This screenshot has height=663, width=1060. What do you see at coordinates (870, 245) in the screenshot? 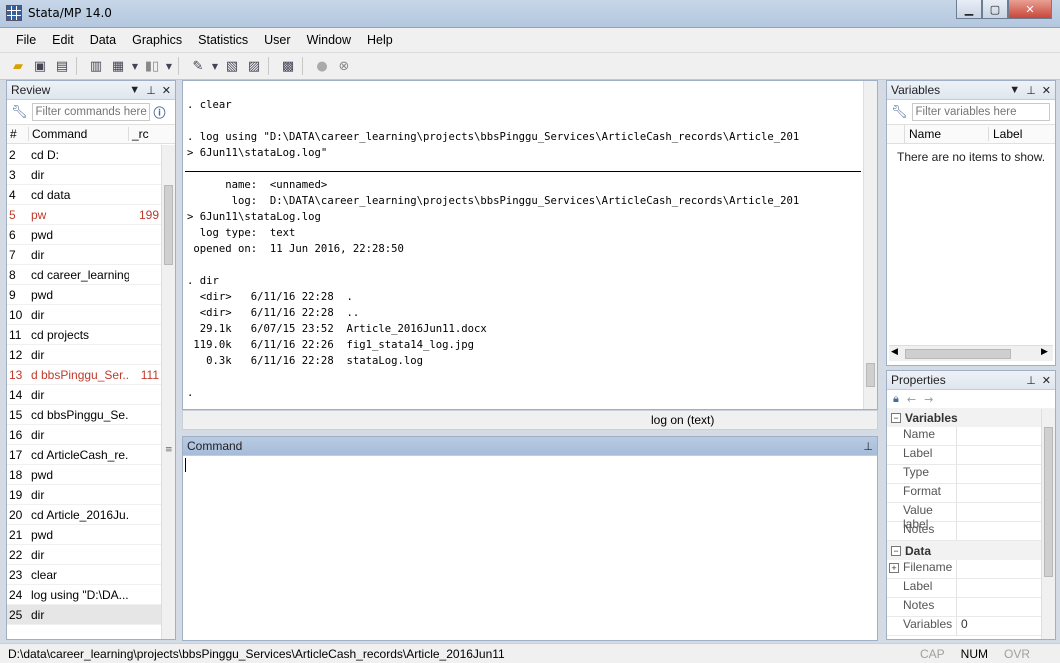
I see `results-scrollbar` at bounding box center [870, 245].